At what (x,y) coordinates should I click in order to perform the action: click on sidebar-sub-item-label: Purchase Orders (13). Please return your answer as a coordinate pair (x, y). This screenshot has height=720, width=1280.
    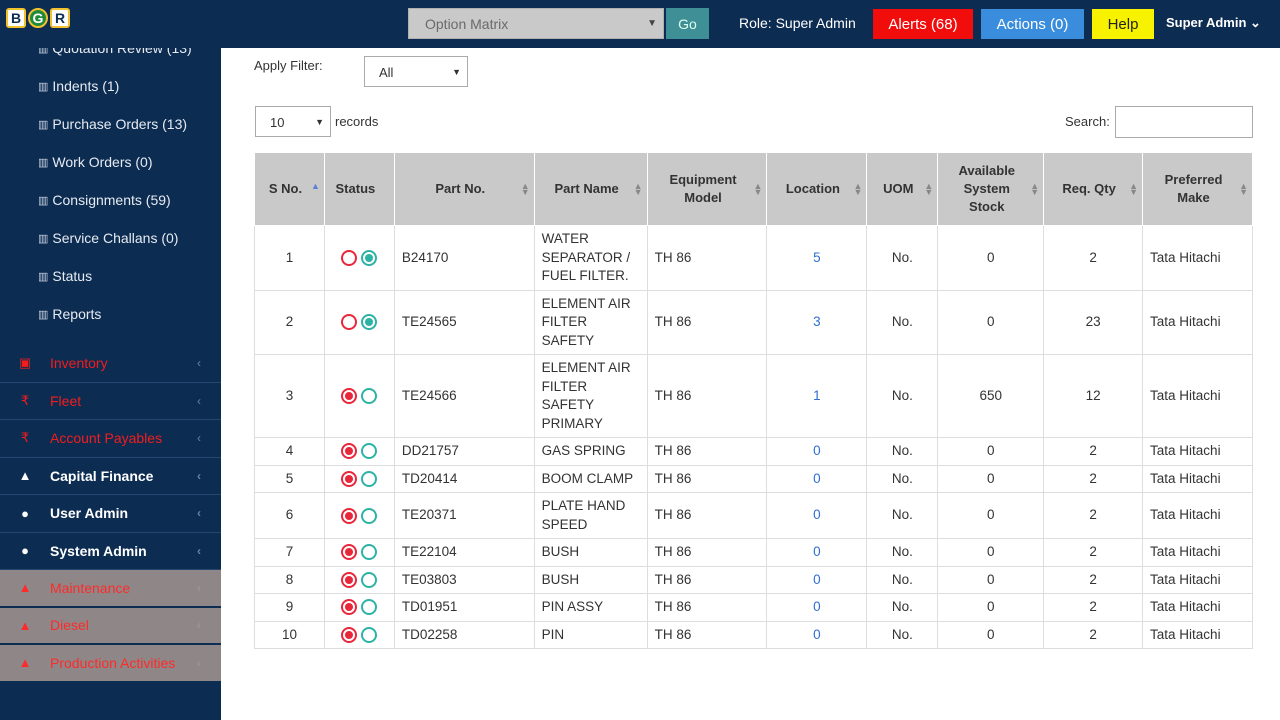
    Looking at the image, I should click on (120, 124).